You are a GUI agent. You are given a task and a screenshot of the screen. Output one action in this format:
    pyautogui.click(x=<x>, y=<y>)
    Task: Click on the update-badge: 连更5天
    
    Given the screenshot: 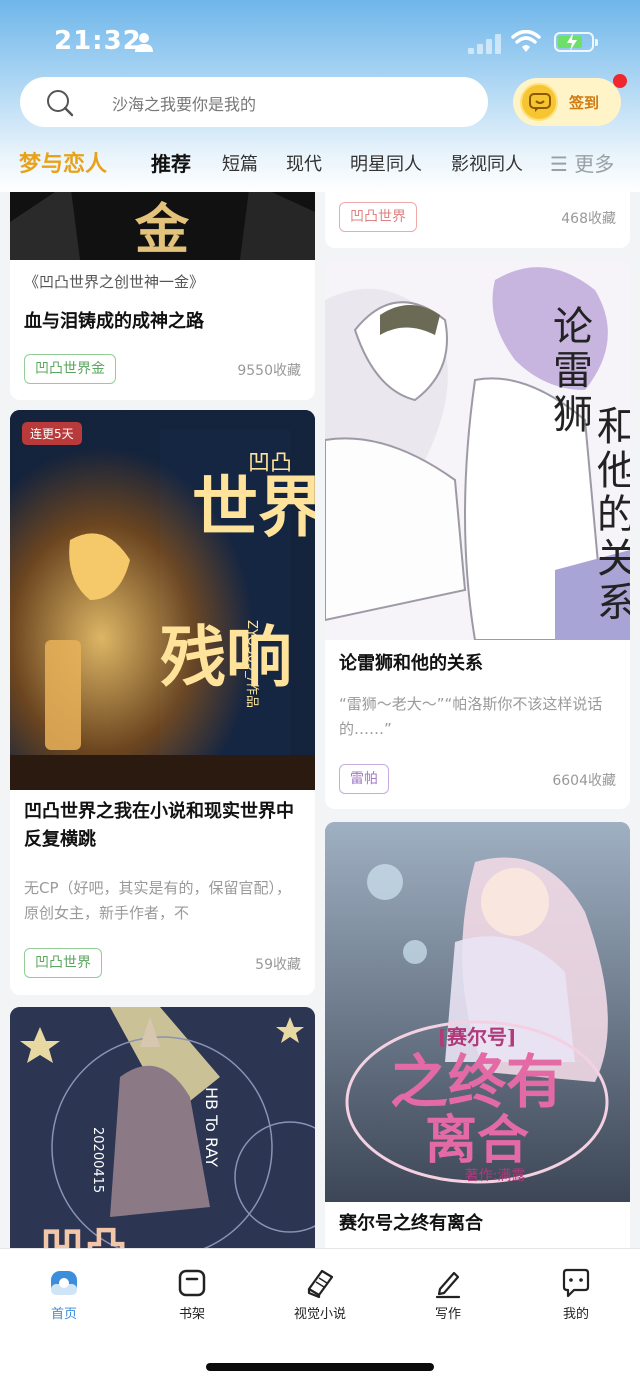 What is the action you would take?
    pyautogui.click(x=52, y=433)
    